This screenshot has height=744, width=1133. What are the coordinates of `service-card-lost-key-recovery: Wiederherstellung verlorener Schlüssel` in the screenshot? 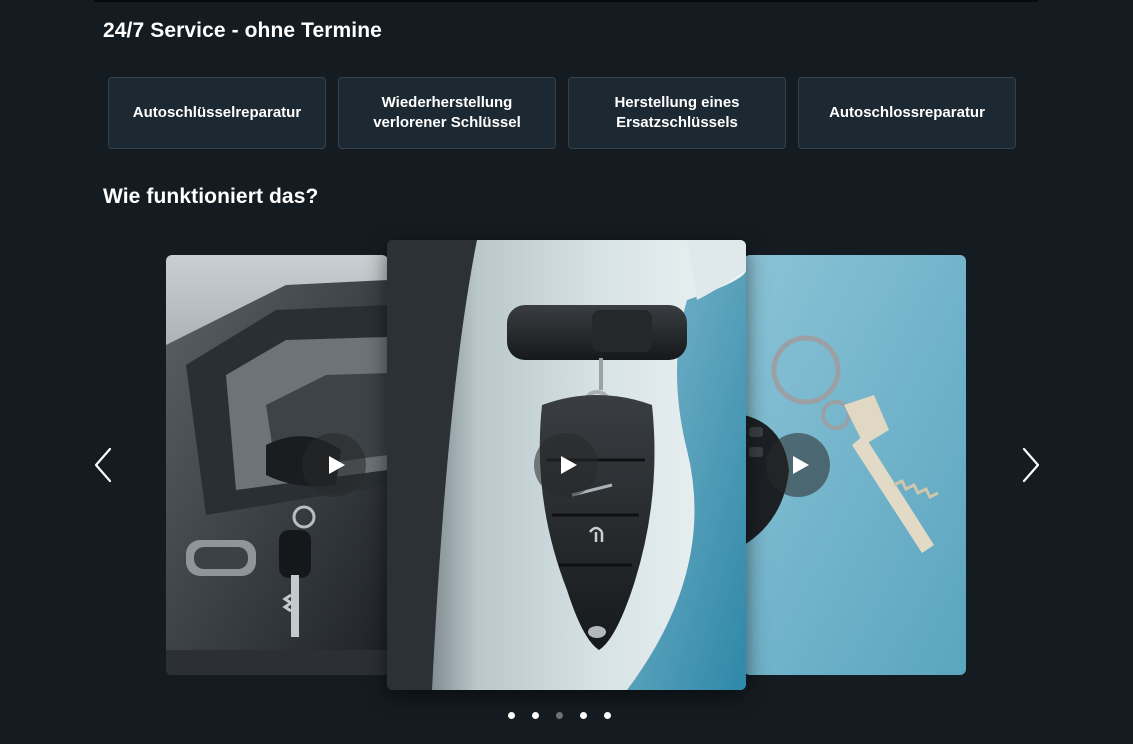 It's located at (447, 113).